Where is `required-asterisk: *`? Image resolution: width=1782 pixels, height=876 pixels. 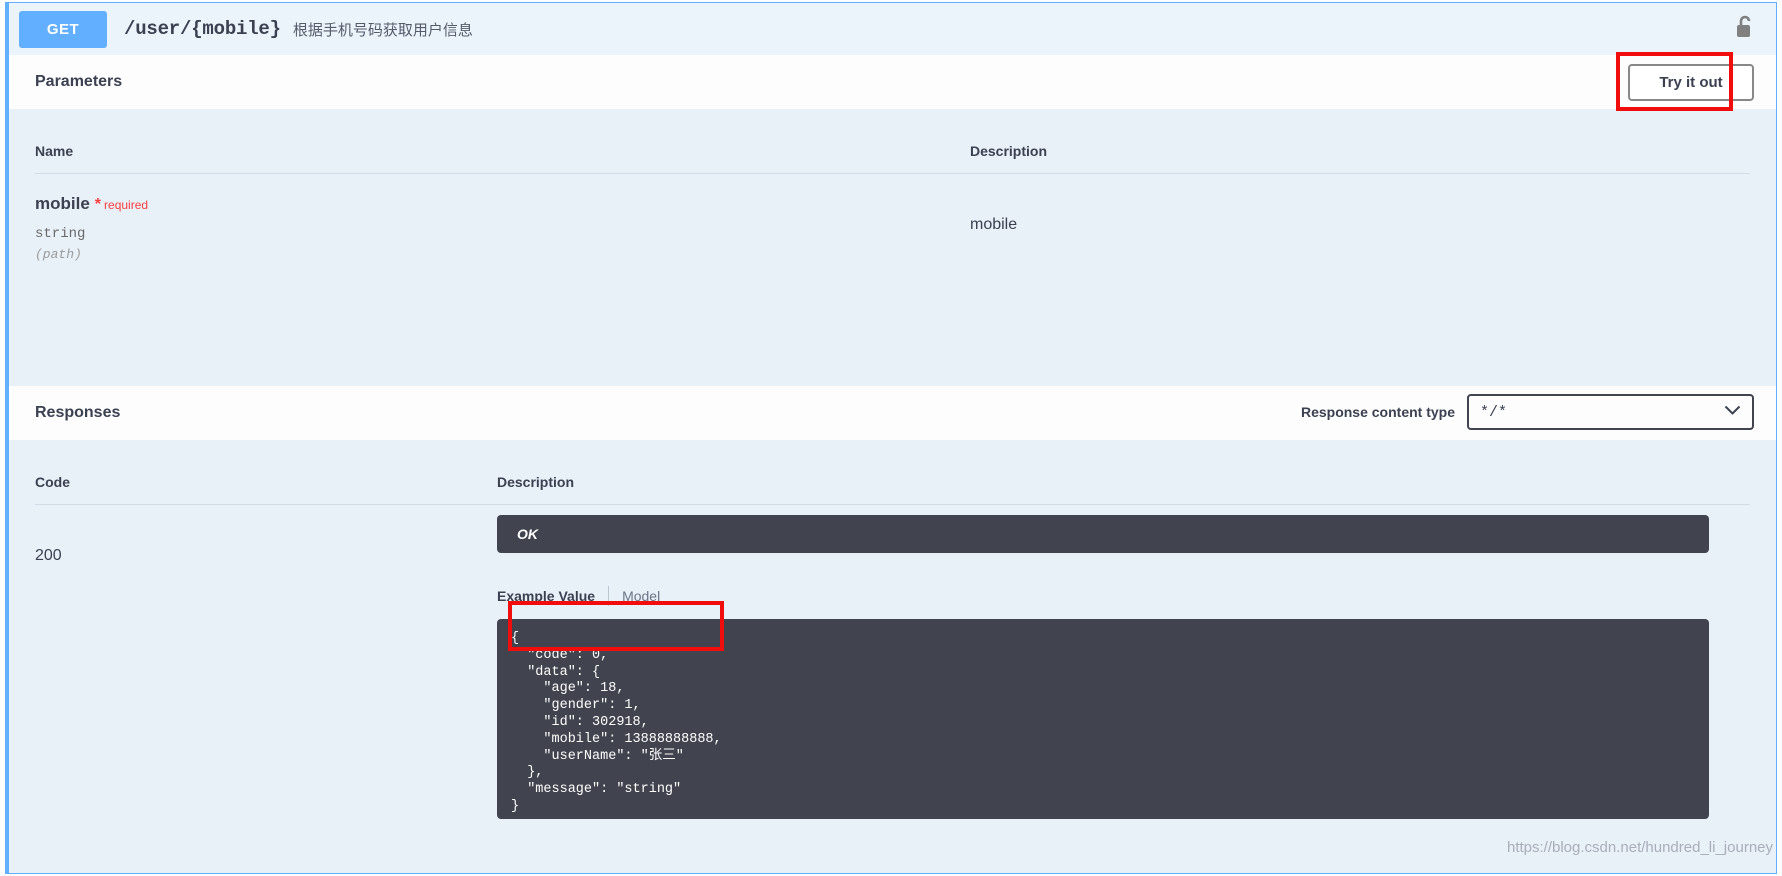
required-asterisk: * is located at coordinates (98, 204).